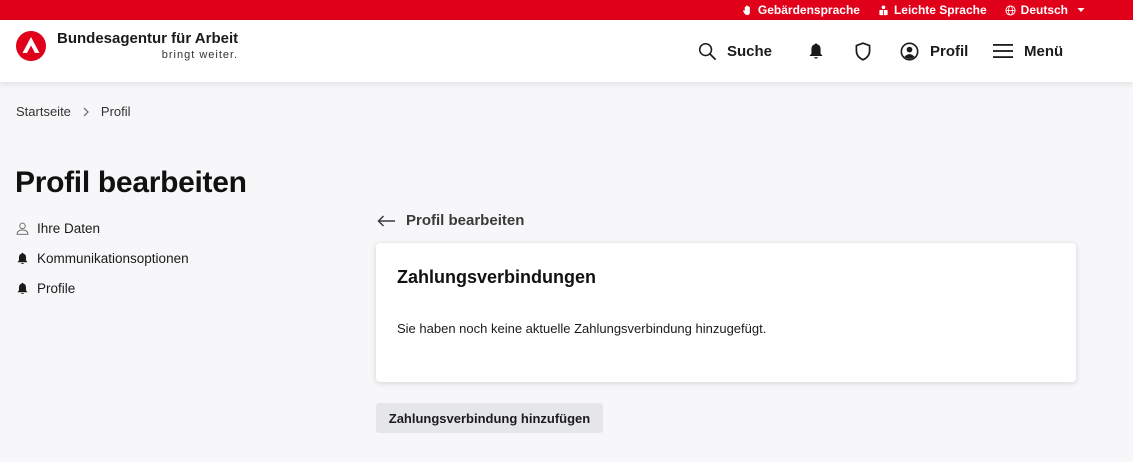  I want to click on sidebar-item-label: Profile, so click(56, 288).